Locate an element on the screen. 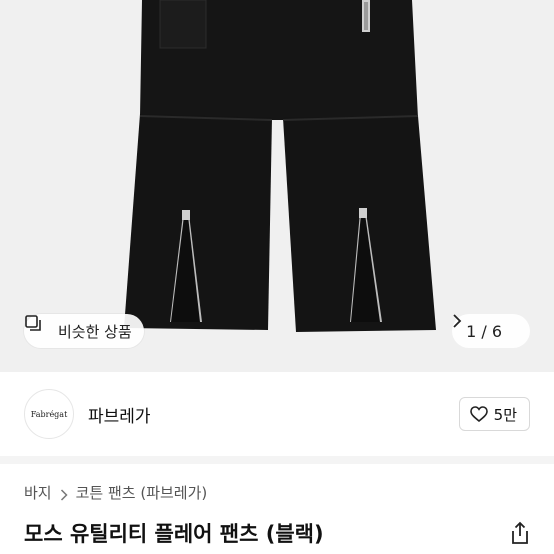 The image size is (554, 554). image-pager: 1 / 6 is located at coordinates (491, 331).